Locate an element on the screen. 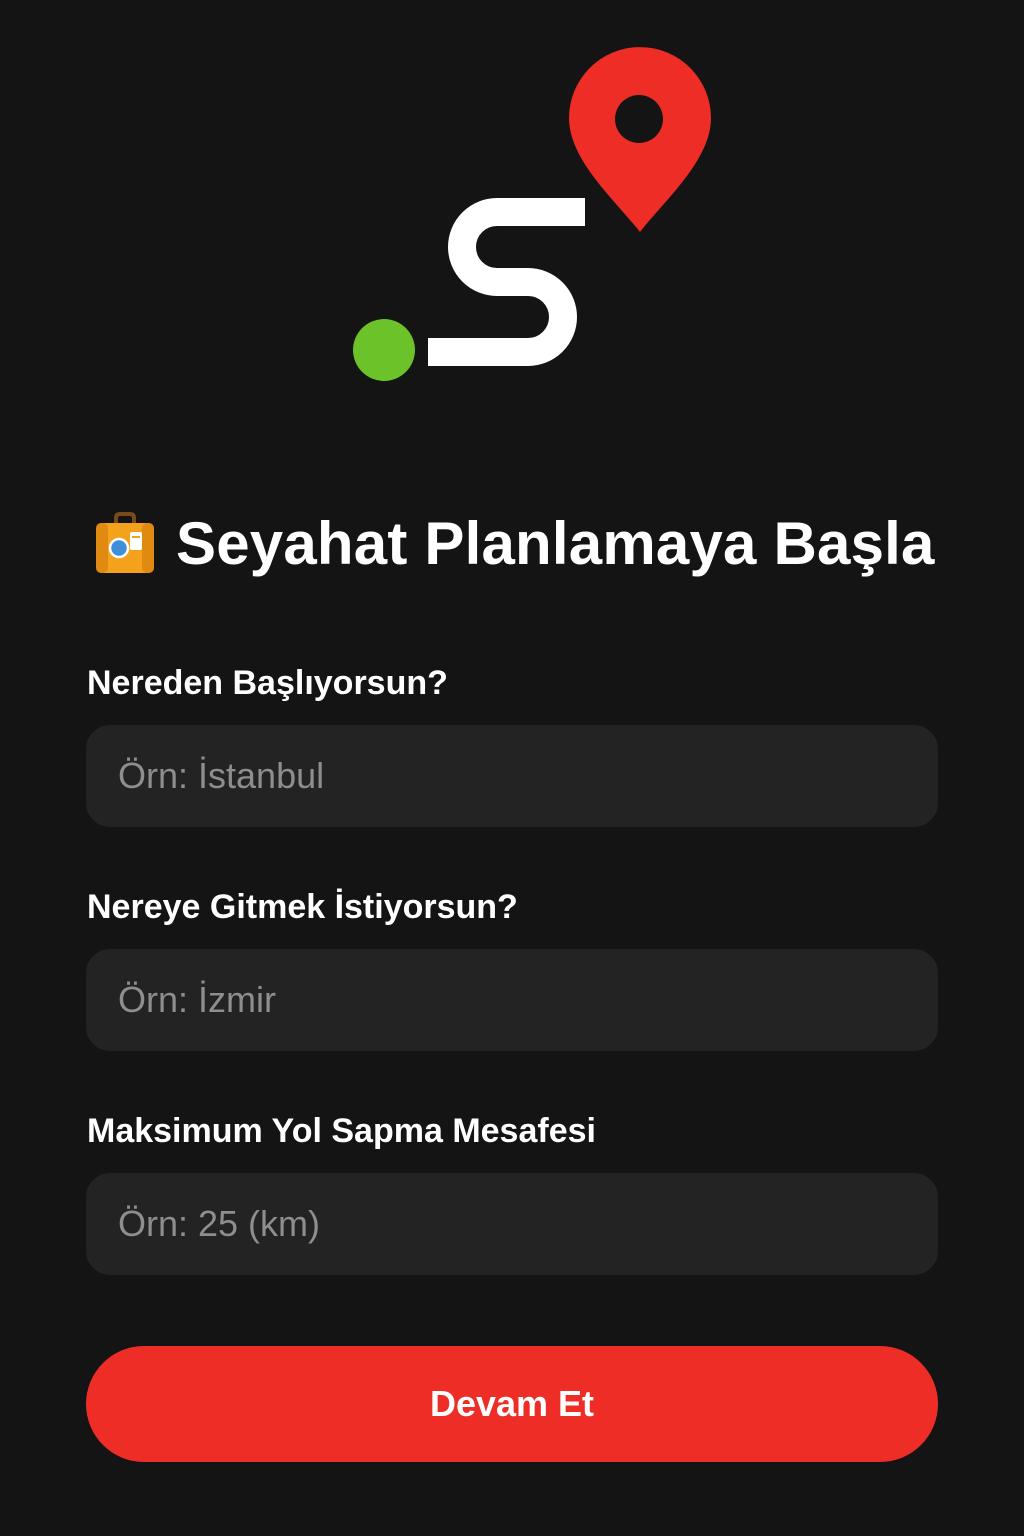 The height and width of the screenshot is (1536, 1024). page-title: Seyahat Planlamaya Başla is located at coordinates (555, 543).